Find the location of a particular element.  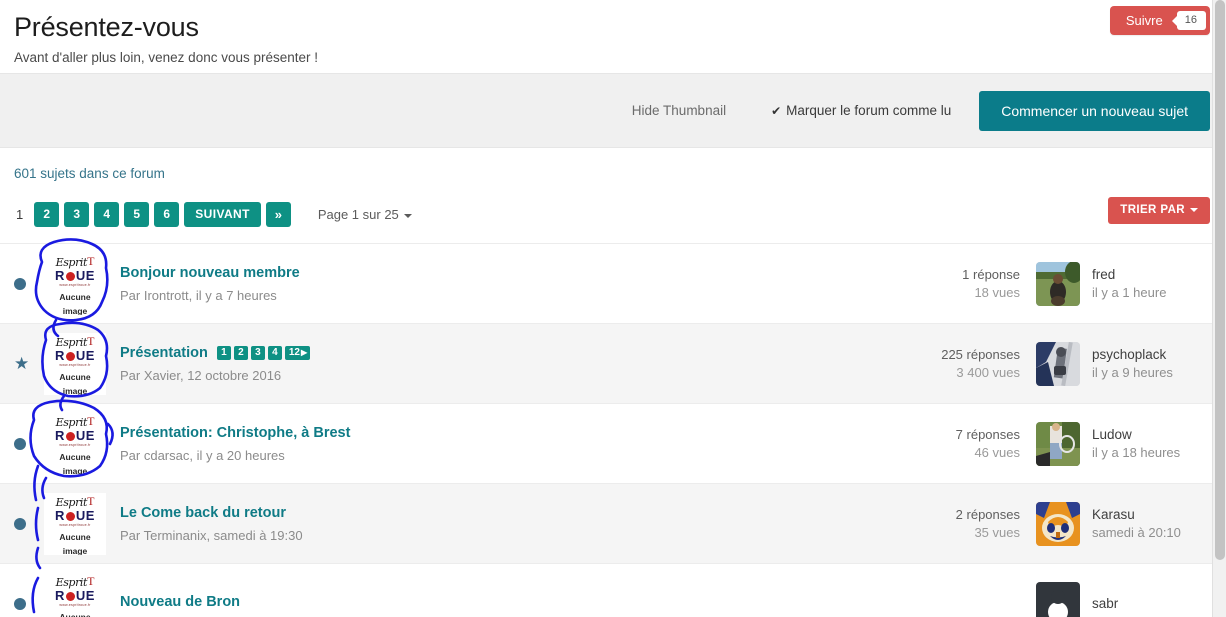

hide-thumbnail-button: Hide Thumbnail is located at coordinates (679, 110).